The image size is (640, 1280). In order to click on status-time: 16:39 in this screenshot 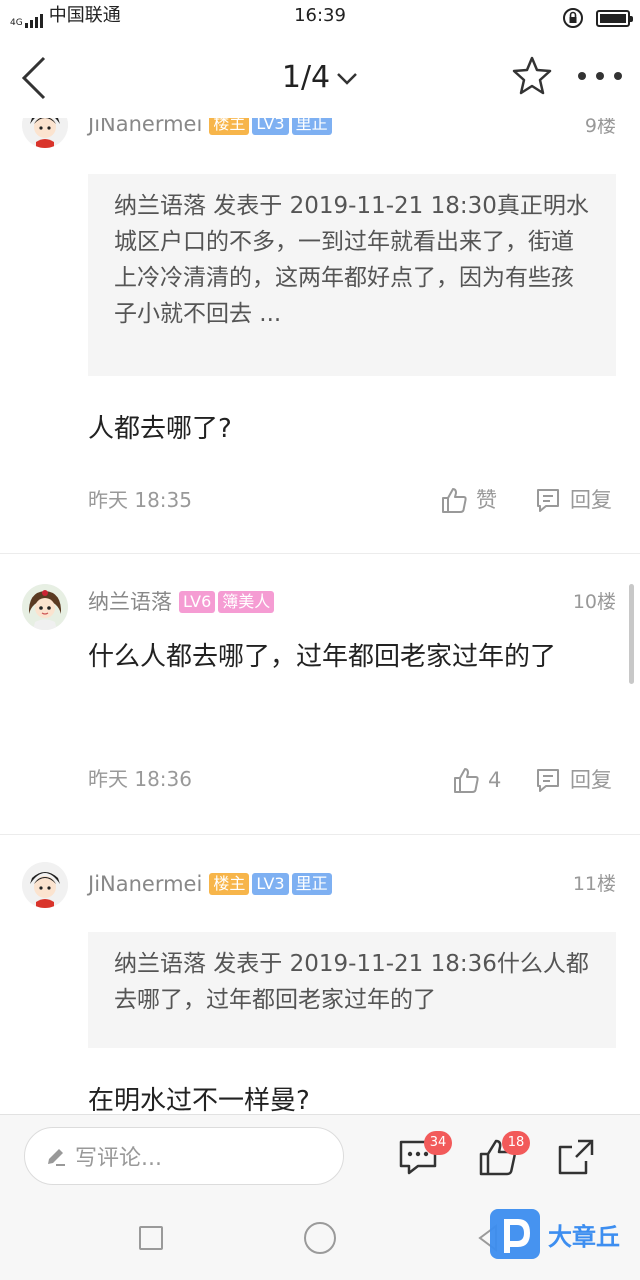, I will do `click(320, 15)`.